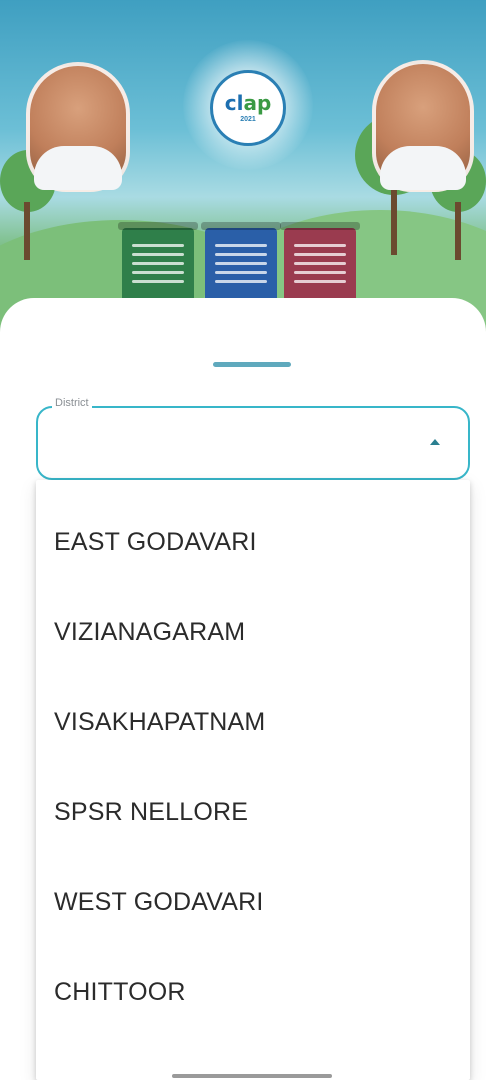 The width and height of the screenshot is (486, 1080). Describe the element at coordinates (253, 632) in the screenshot. I see `district-option-vizianagaram: VIZIANAGARAM` at that location.